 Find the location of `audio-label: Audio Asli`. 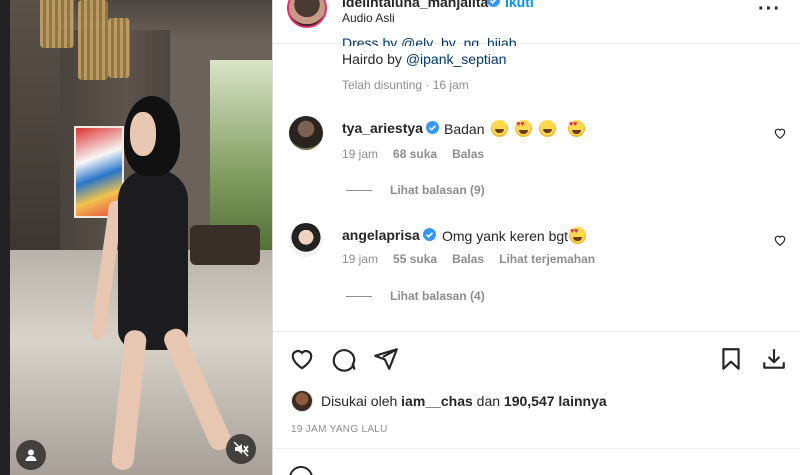

audio-label: Audio Asli is located at coordinates (368, 18).